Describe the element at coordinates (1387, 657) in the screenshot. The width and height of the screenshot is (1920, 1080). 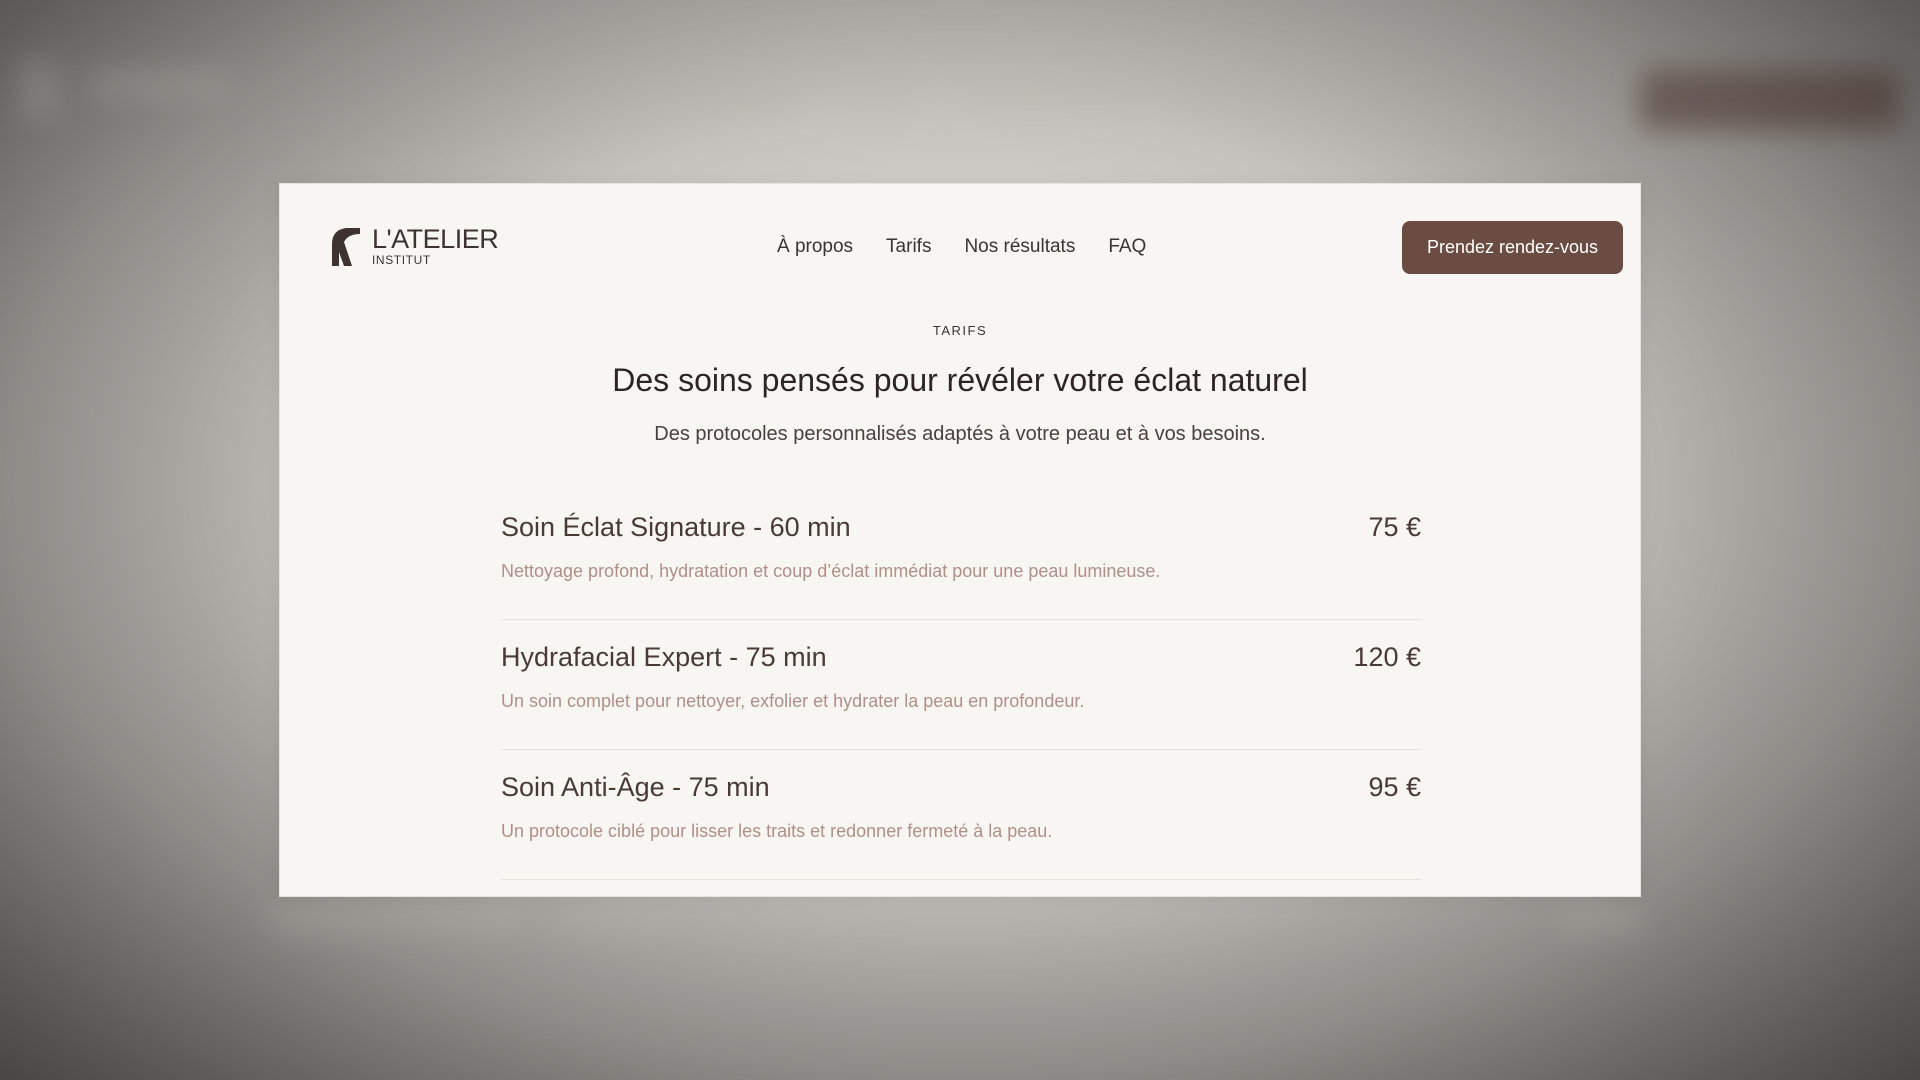
I see `pricing-item-price: 120 €` at that location.